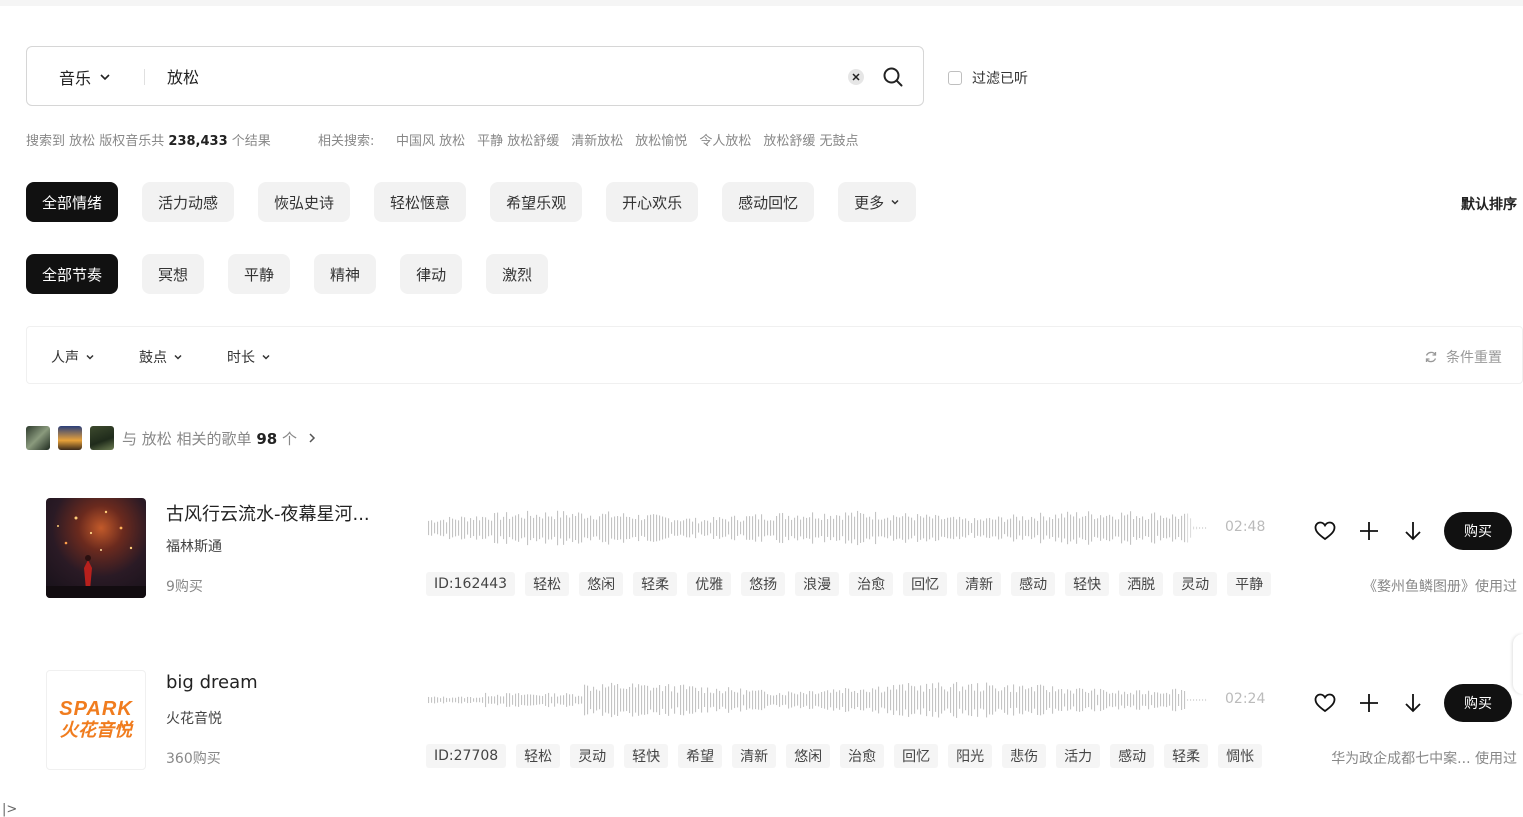 Image resolution: width=1523 pixels, height=817 pixels. Describe the element at coordinates (72, 274) in the screenshot. I see `rhythm-chip-all: 全部节奏` at that location.